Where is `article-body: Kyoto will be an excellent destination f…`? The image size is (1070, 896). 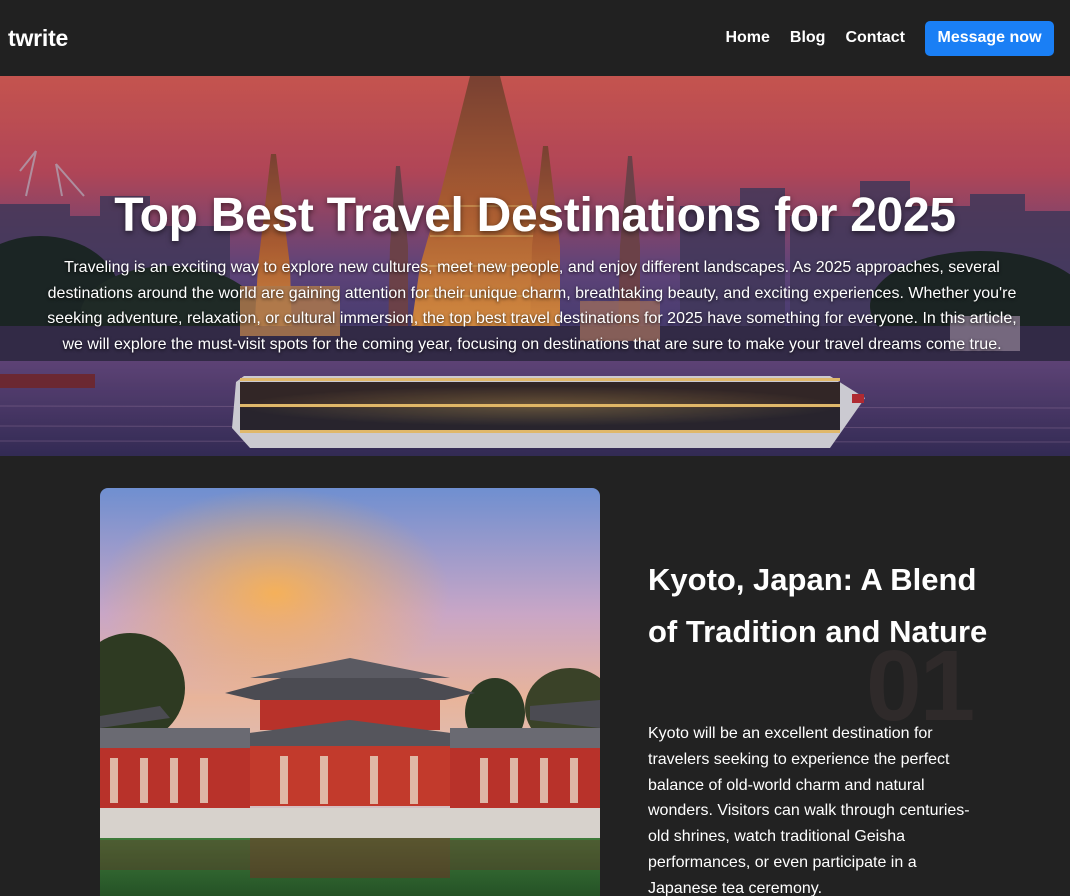 article-body: Kyoto will be an excellent destination f… is located at coordinates (809, 810).